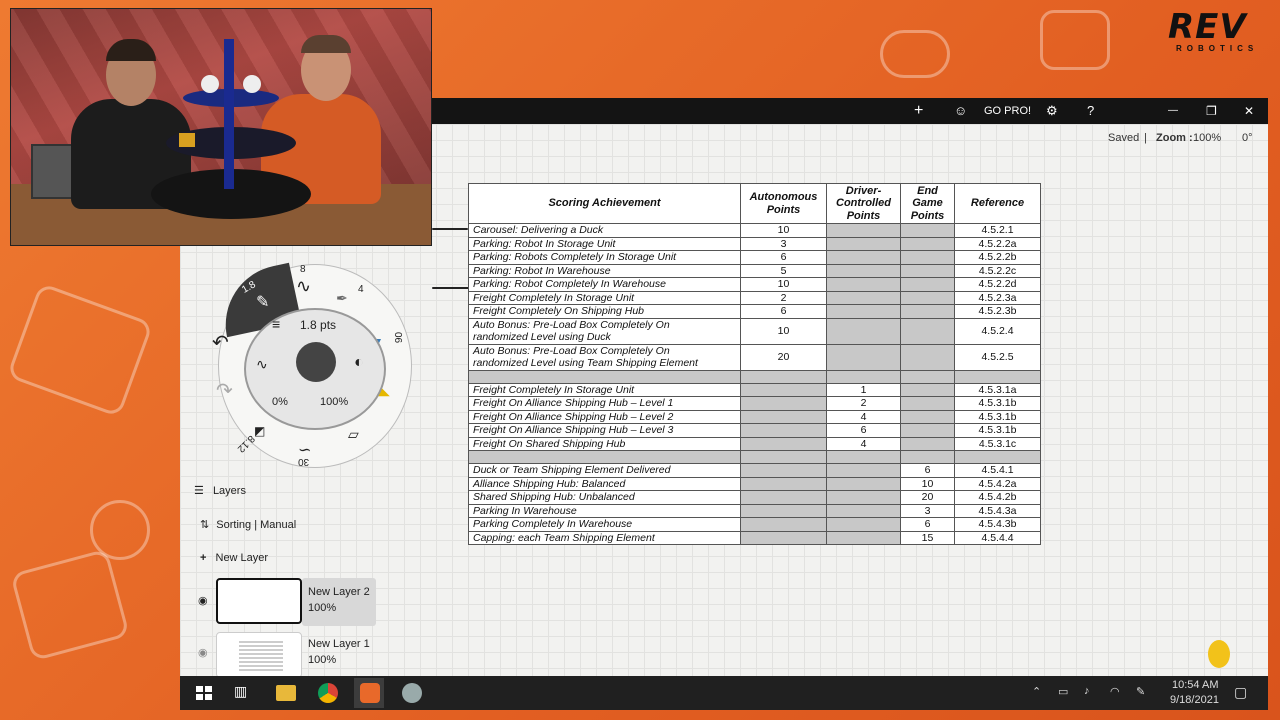 The height and width of the screenshot is (720, 1280). What do you see at coordinates (361, 289) in the screenshot?
I see `radial-right-top-value: 4` at bounding box center [361, 289].